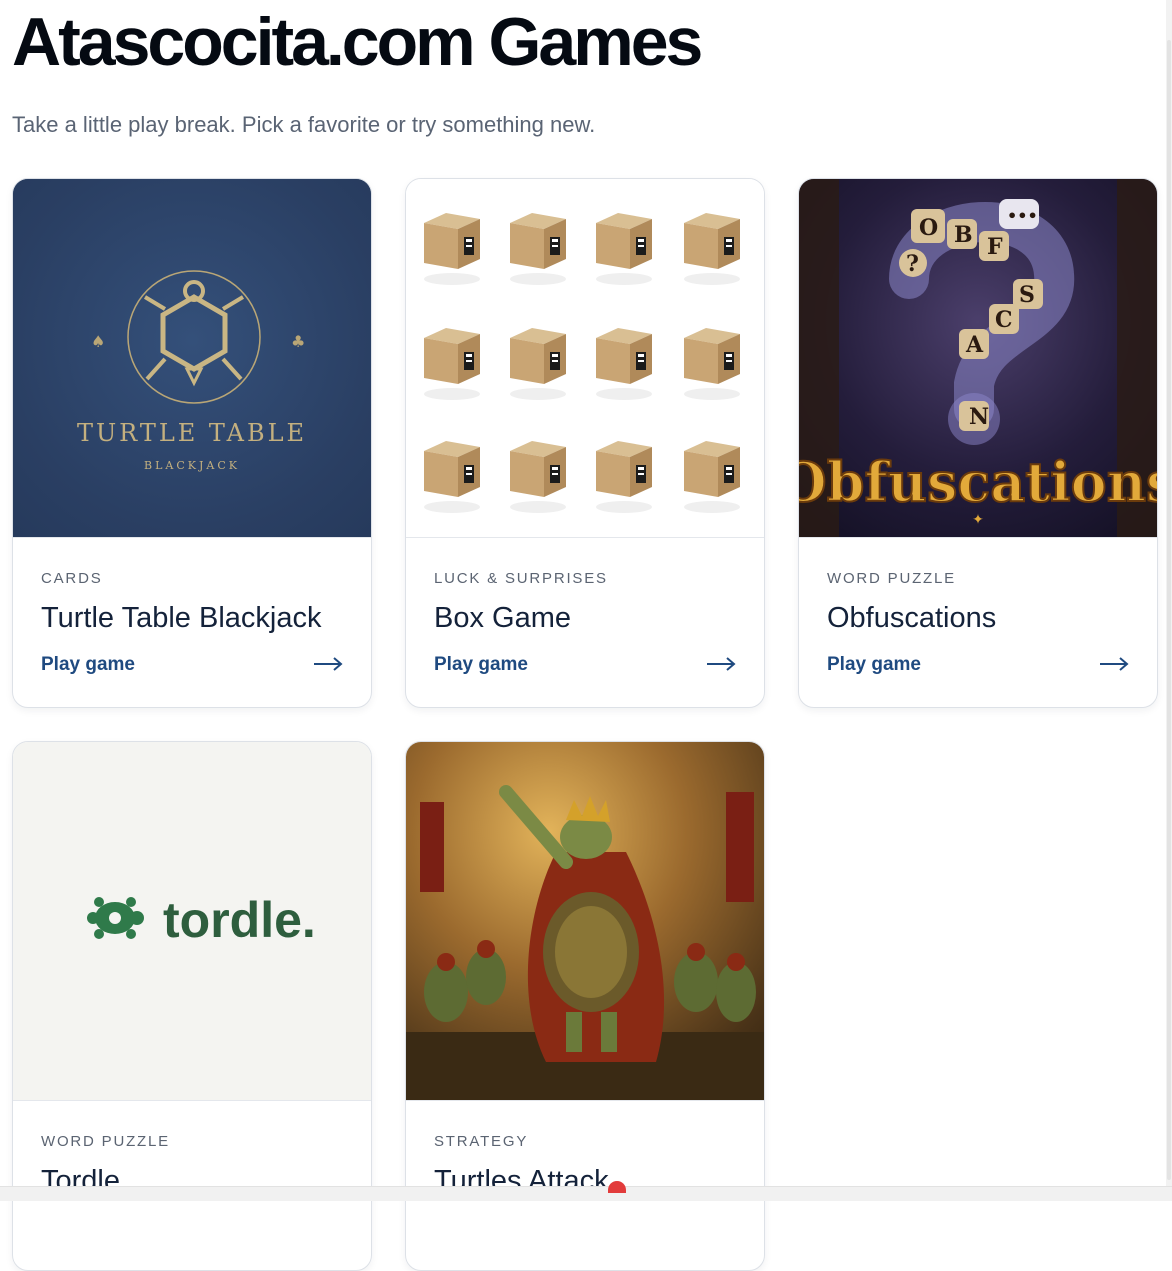 This screenshot has height=1271, width=1172. Describe the element at coordinates (911, 618) in the screenshot. I see `card-title: Obfuscations` at that location.